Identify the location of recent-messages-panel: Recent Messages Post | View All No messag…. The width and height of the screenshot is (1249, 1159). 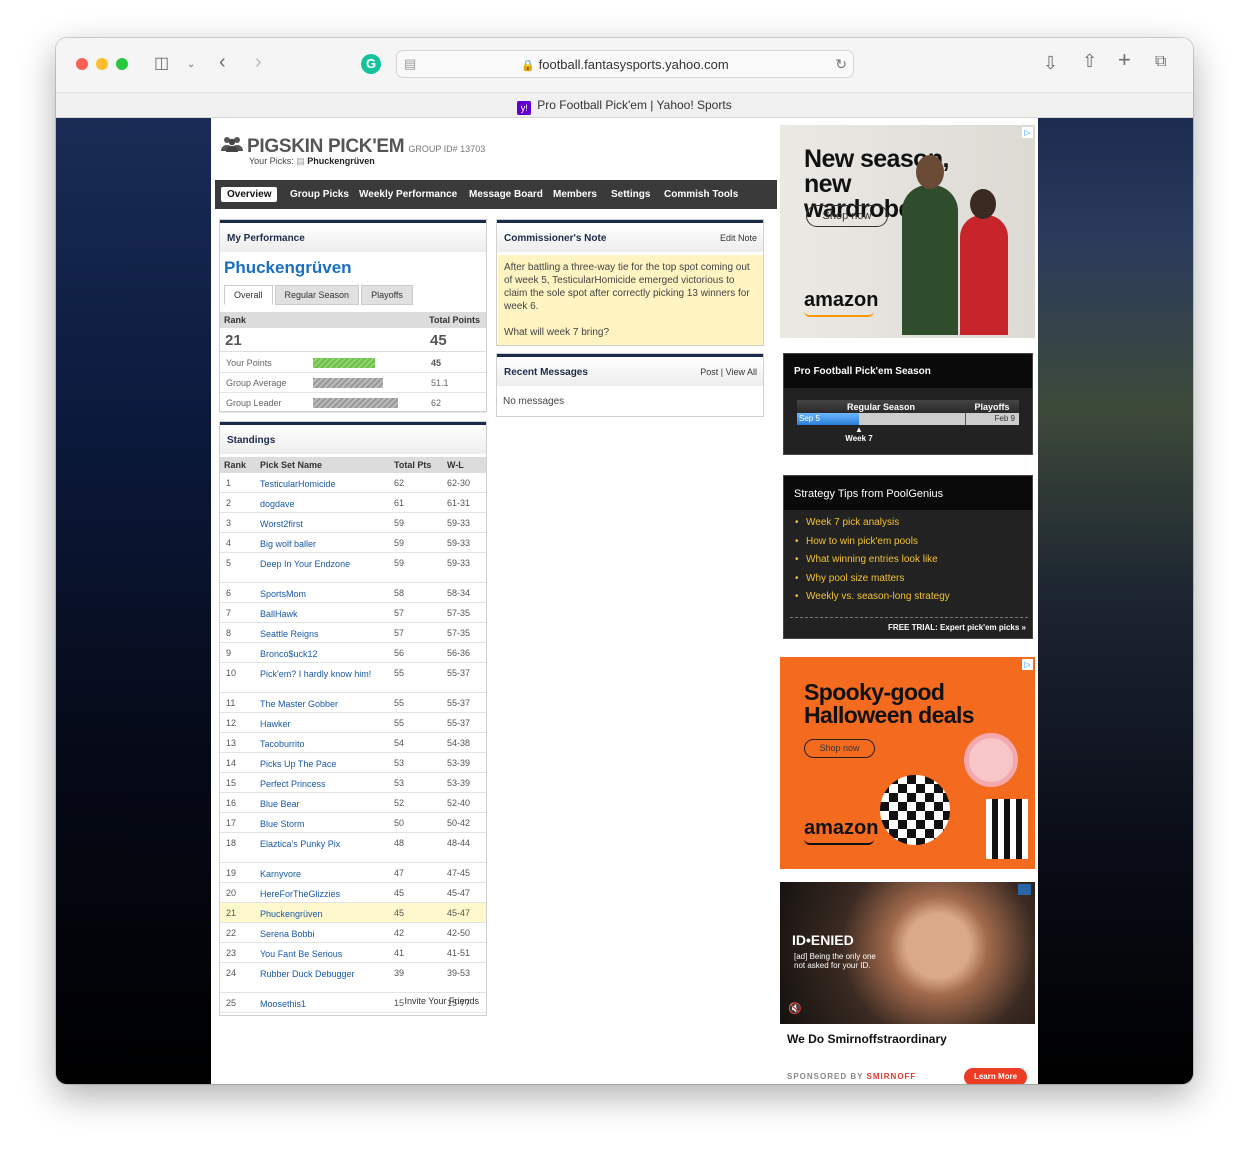
(630, 385).